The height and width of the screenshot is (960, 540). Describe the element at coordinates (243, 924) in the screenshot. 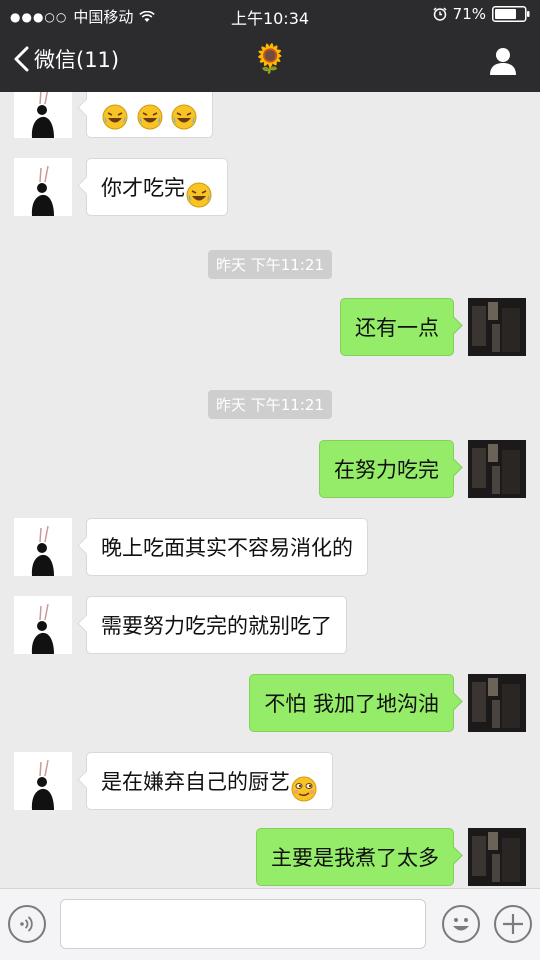

I see `message-input` at that location.